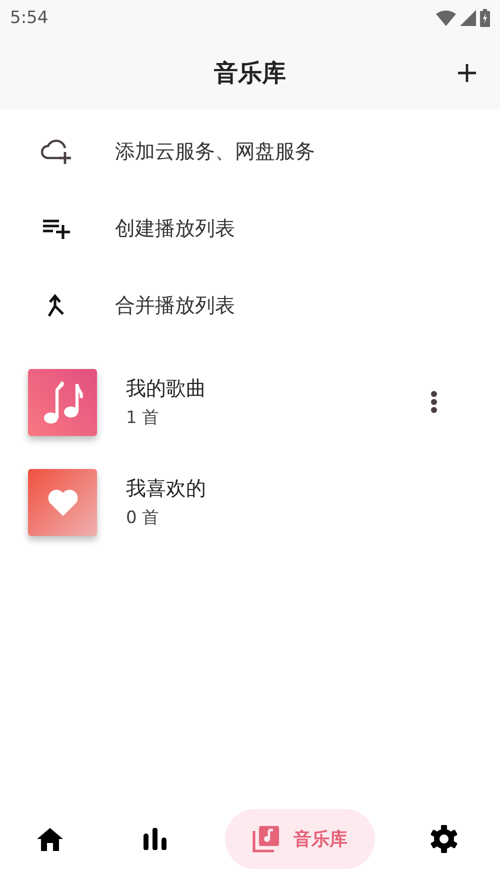 The height and width of the screenshot is (889, 500). Describe the element at coordinates (446, 18) in the screenshot. I see `wifi-icon` at that location.